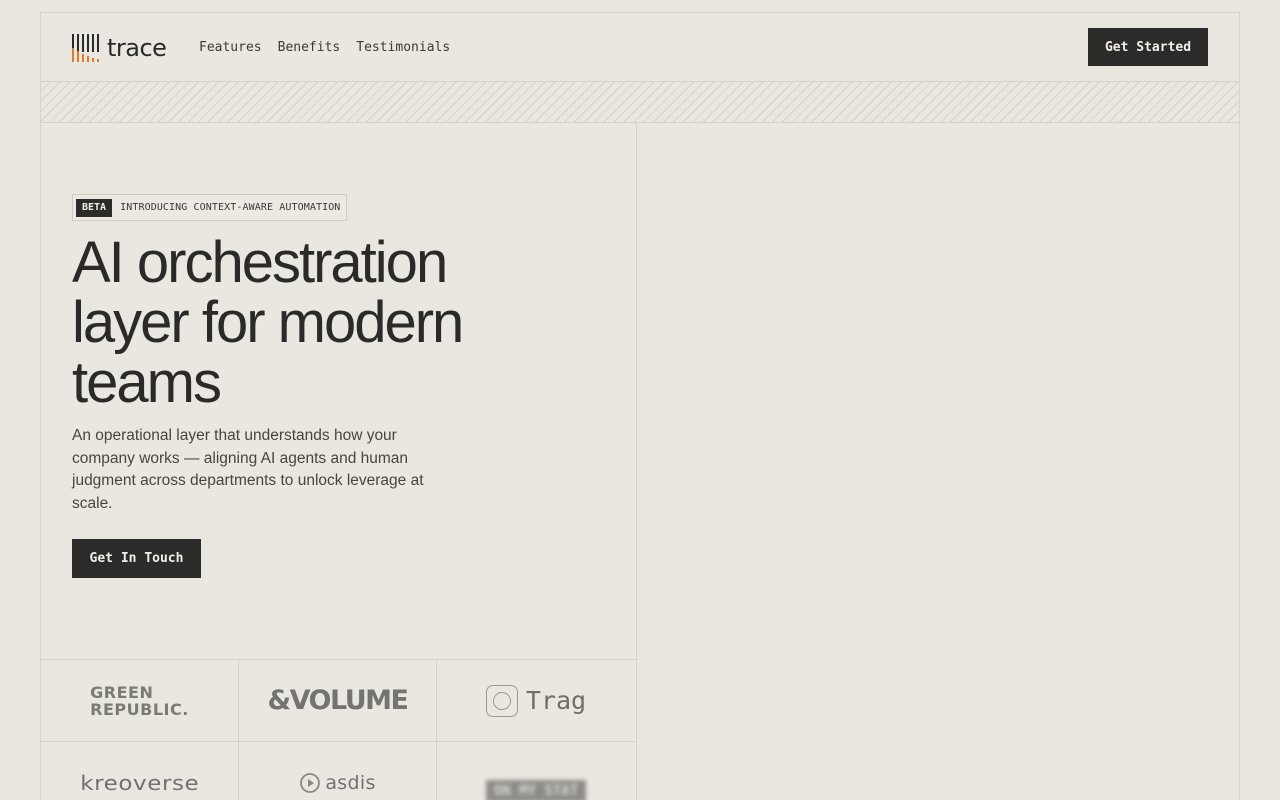 The image size is (1280, 800). I want to click on logo-green-republic: GREEN REPUBLIC., so click(140, 701).